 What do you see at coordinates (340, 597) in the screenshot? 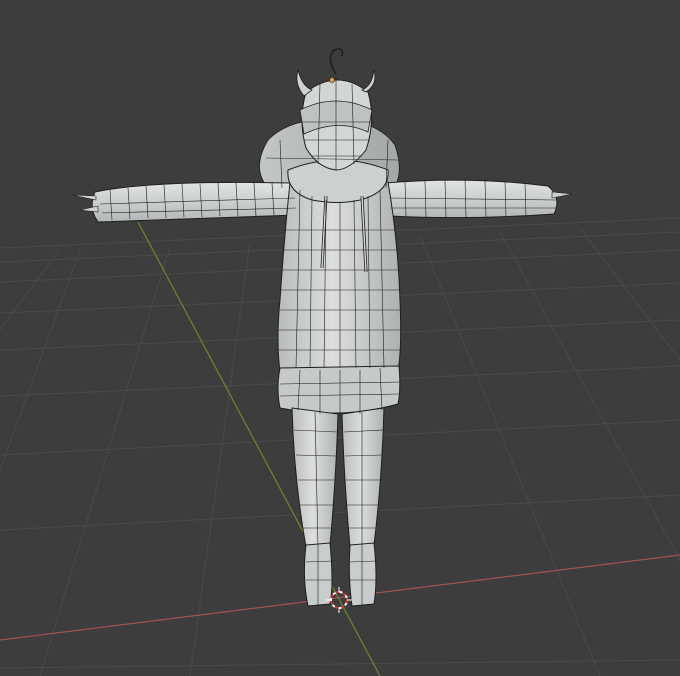
I see `x-axis-line` at bounding box center [340, 597].